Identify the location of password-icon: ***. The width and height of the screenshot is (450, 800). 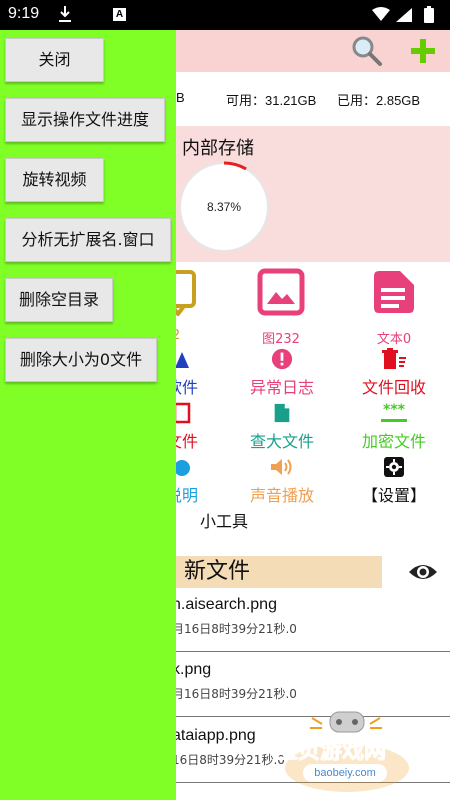
(394, 412).